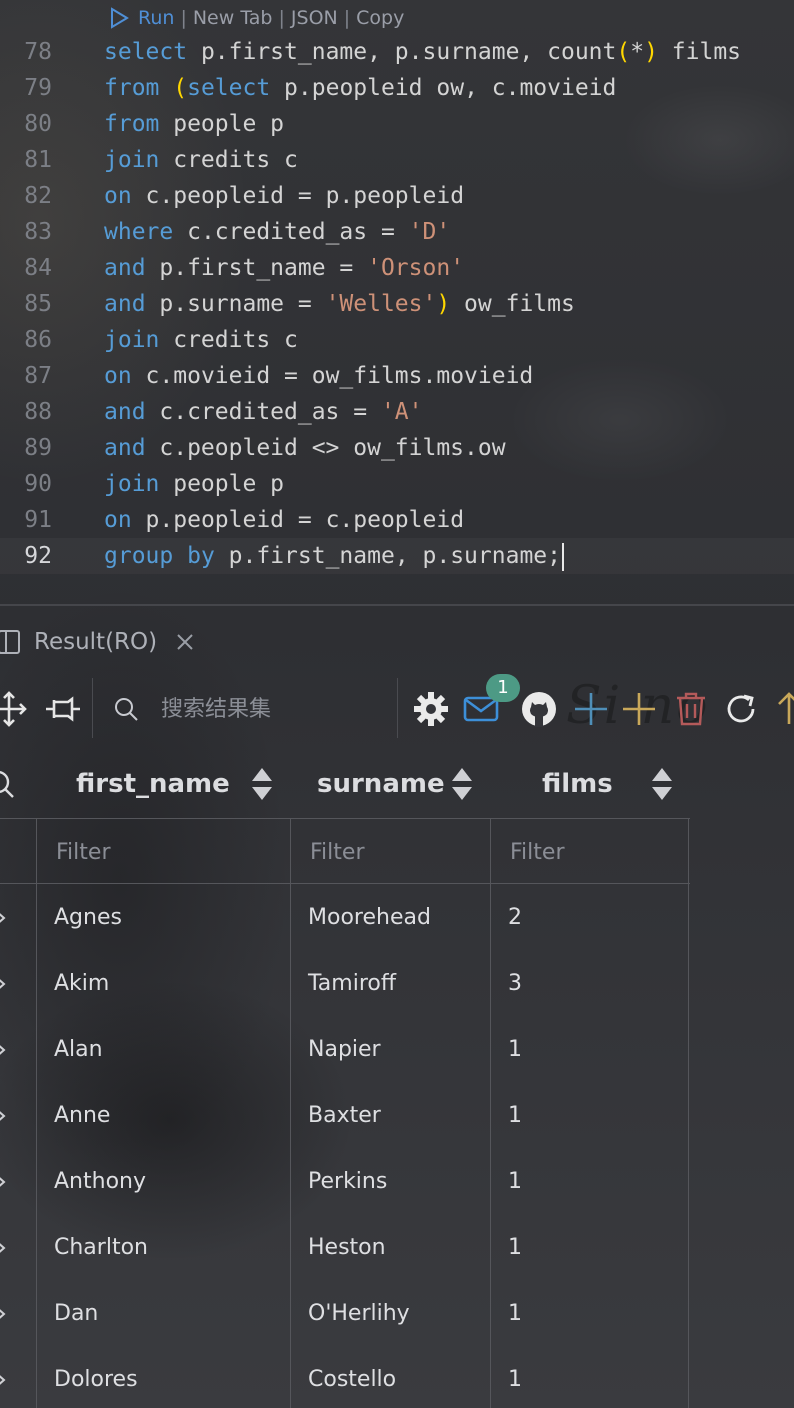 The width and height of the screenshot is (794, 1408). Describe the element at coordinates (397, 484) in the screenshot. I see `code-line: 90 join people p` at that location.